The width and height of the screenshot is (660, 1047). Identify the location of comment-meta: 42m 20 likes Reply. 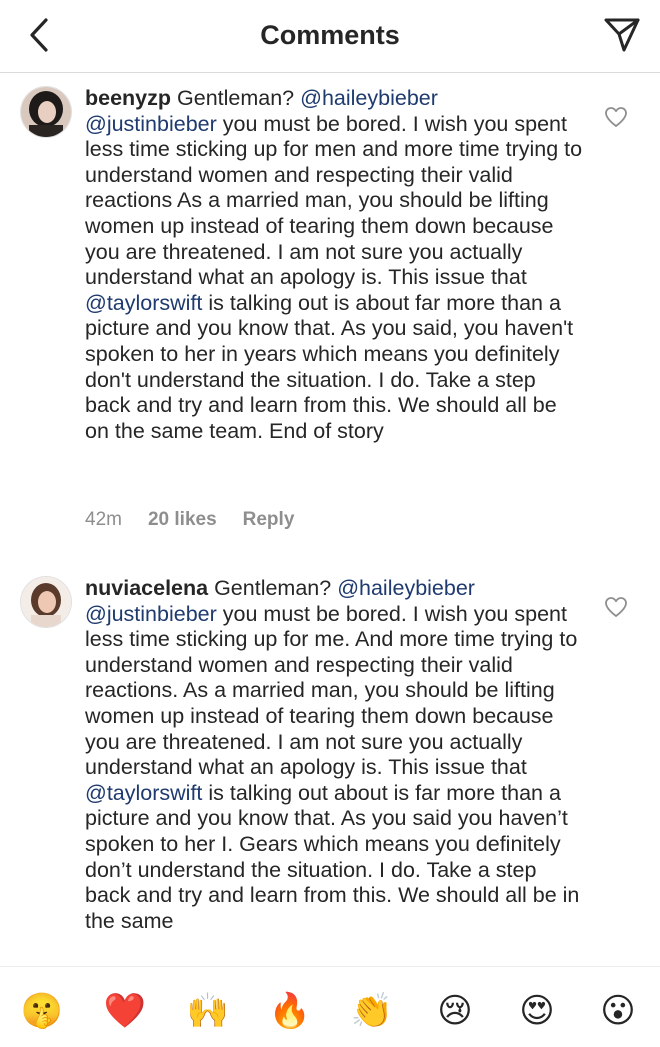
(202, 520).